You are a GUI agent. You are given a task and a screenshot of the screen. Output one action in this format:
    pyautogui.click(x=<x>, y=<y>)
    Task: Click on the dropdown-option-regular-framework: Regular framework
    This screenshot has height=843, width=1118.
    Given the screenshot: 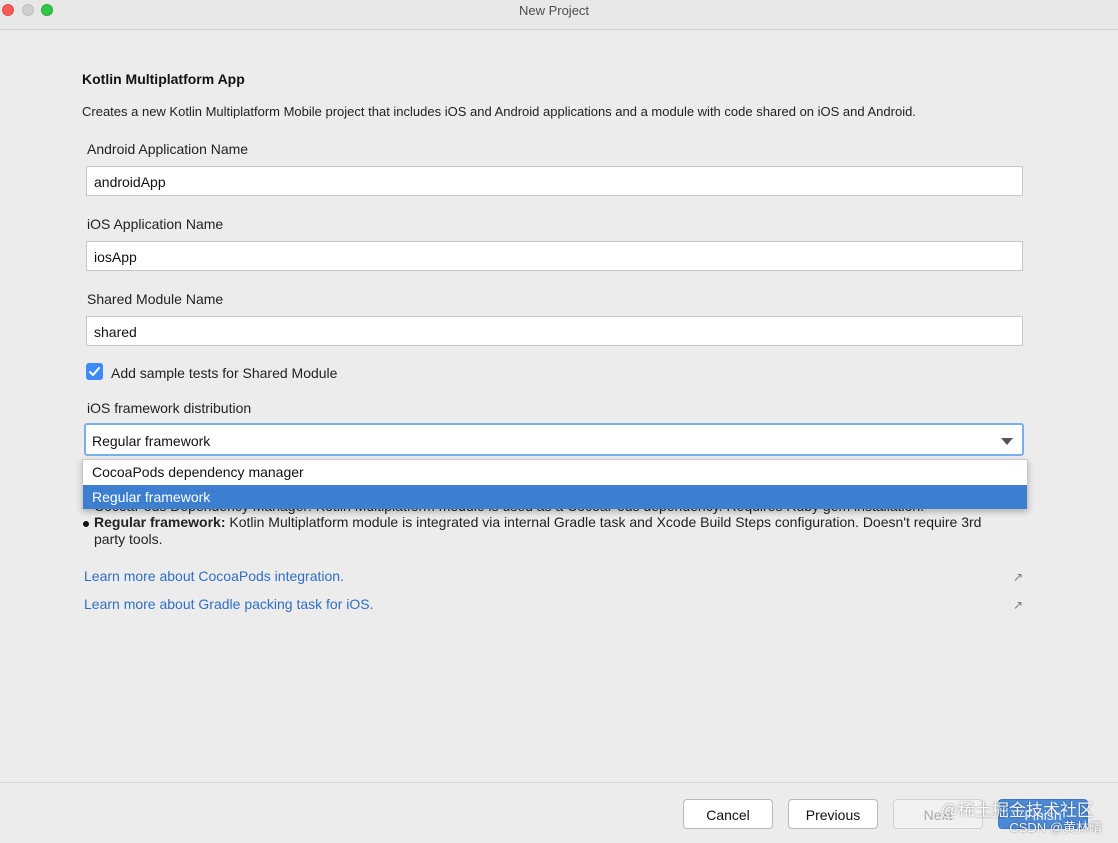 What is the action you would take?
    pyautogui.click(x=555, y=497)
    